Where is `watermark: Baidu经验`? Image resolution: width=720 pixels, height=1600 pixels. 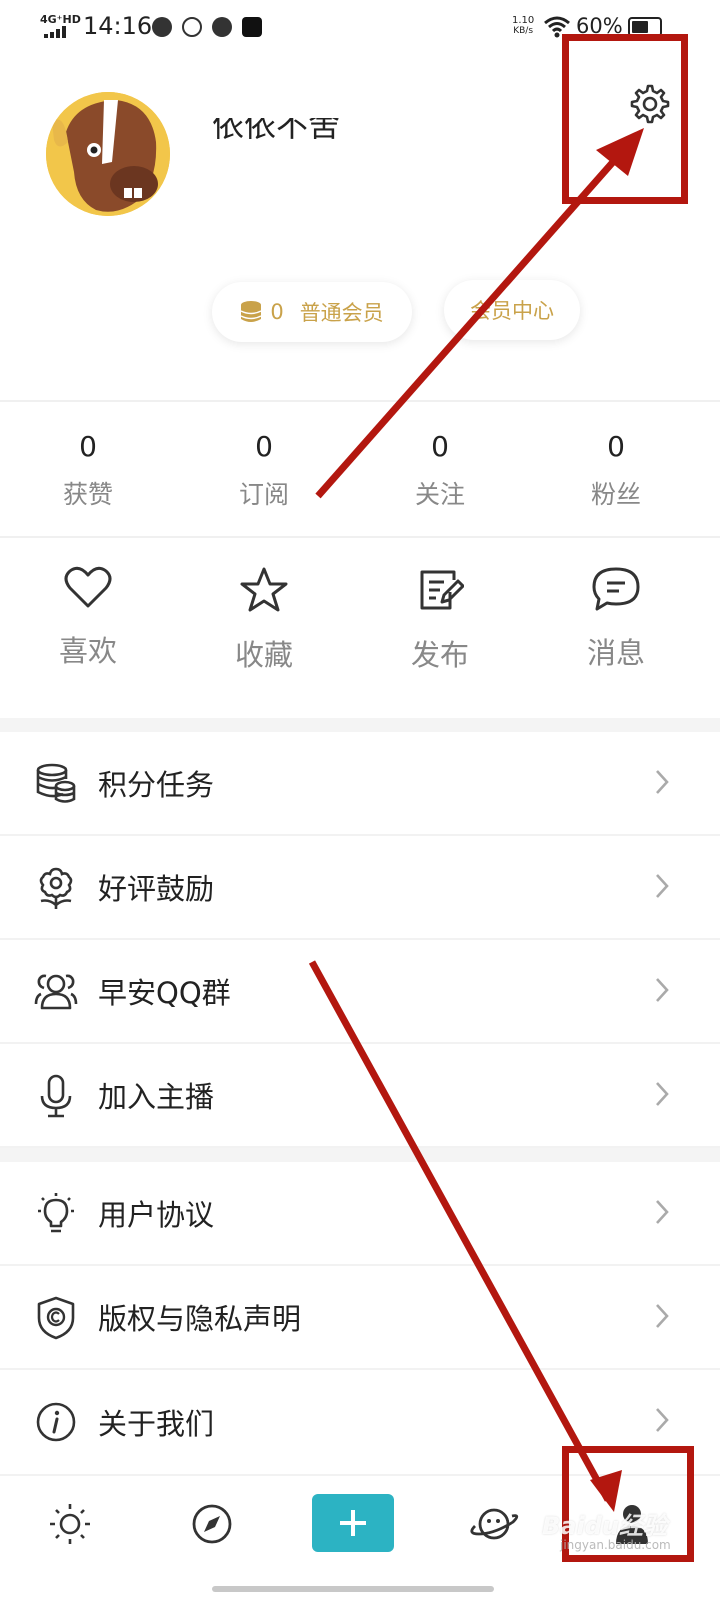
watermark: Baidu经验 is located at coordinates (604, 1526).